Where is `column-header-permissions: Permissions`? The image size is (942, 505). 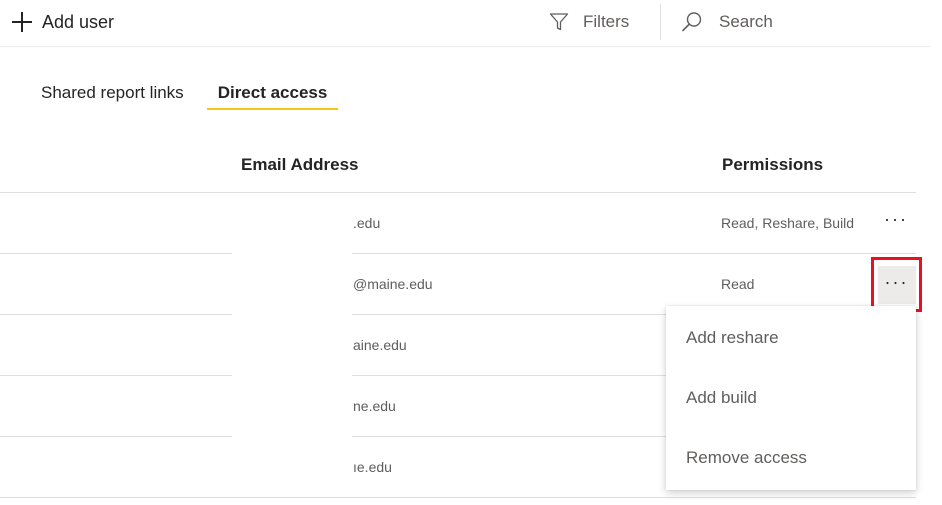 column-header-permissions: Permissions is located at coordinates (772, 165).